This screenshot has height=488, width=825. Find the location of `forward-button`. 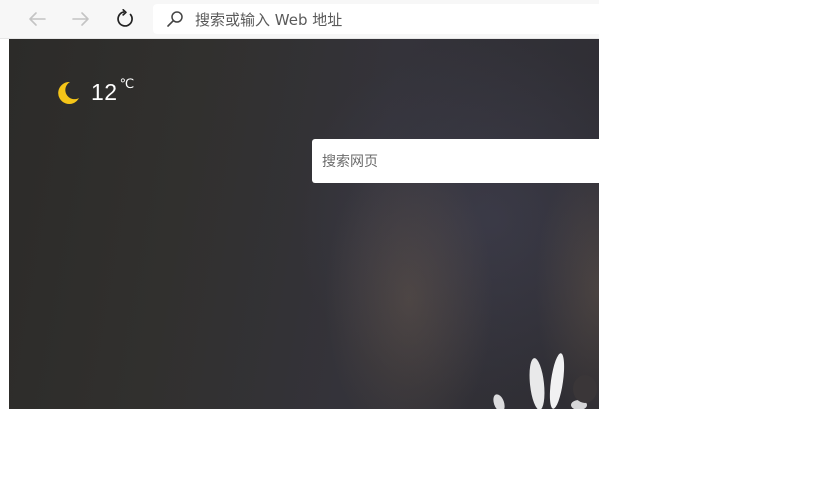

forward-button is located at coordinates (81, 19).